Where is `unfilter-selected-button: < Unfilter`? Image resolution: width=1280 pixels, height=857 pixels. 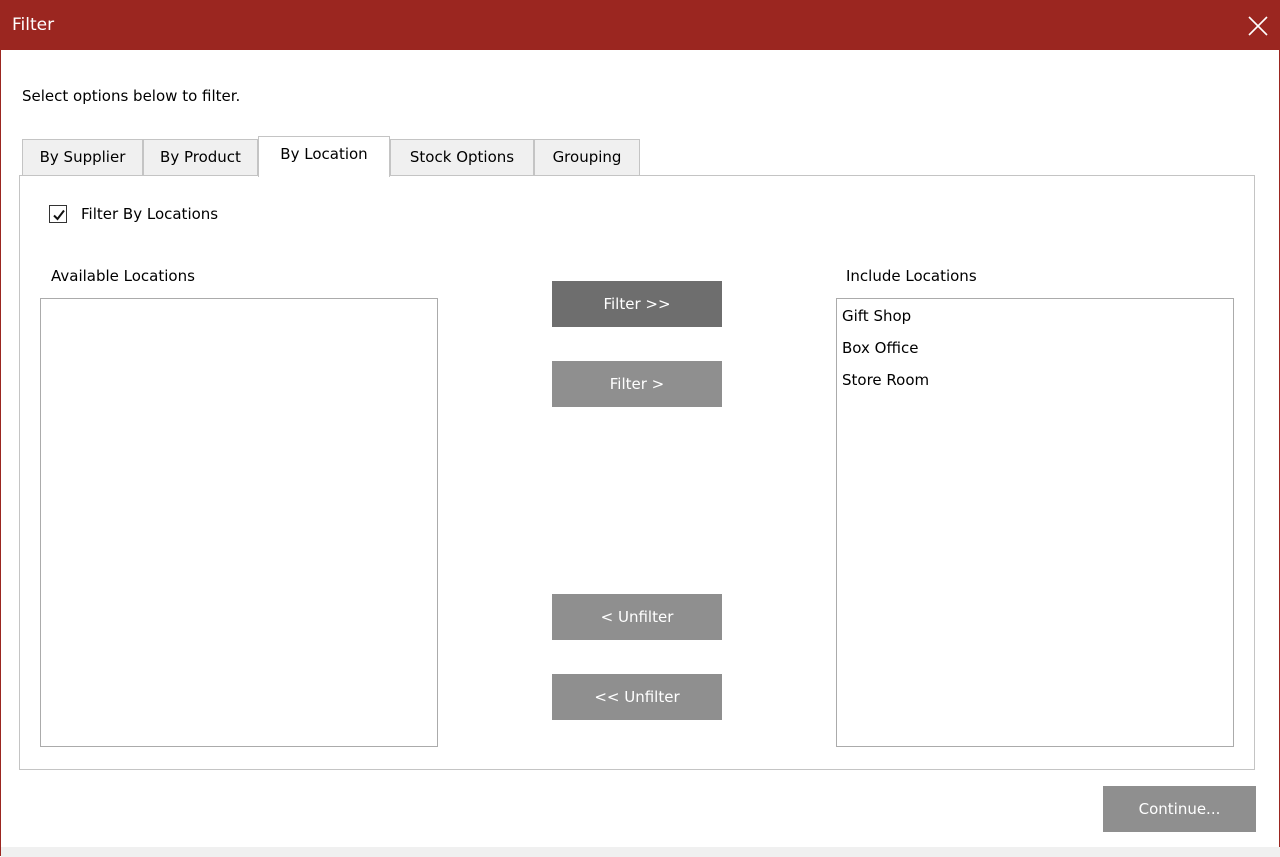
unfilter-selected-button: < Unfilter is located at coordinates (637, 617).